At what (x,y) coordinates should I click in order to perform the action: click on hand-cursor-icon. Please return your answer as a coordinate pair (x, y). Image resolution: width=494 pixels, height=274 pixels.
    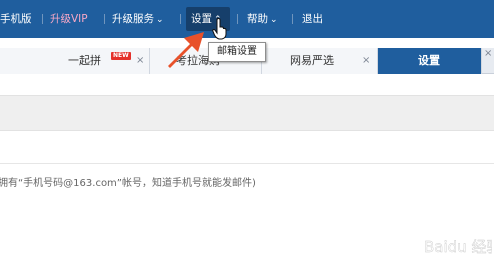
    Looking at the image, I should click on (219, 29).